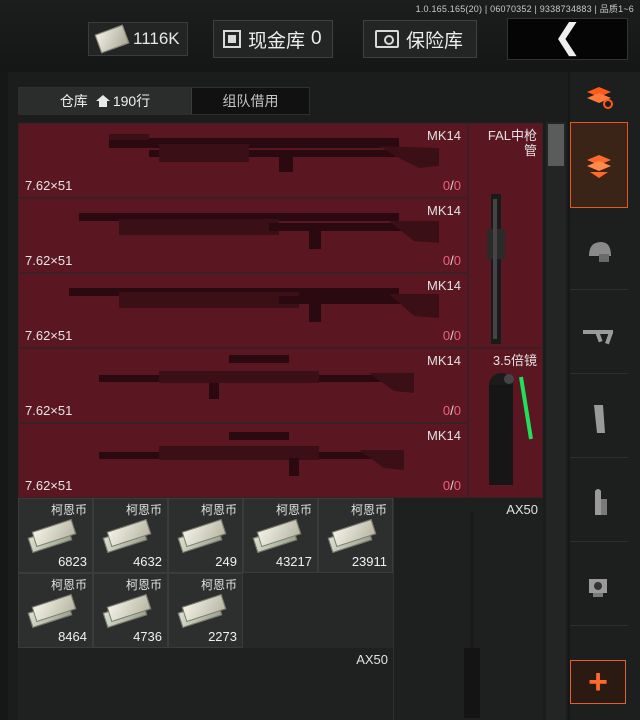  Describe the element at coordinates (318, 610) in the screenshot. I see `empty-slot` at that location.